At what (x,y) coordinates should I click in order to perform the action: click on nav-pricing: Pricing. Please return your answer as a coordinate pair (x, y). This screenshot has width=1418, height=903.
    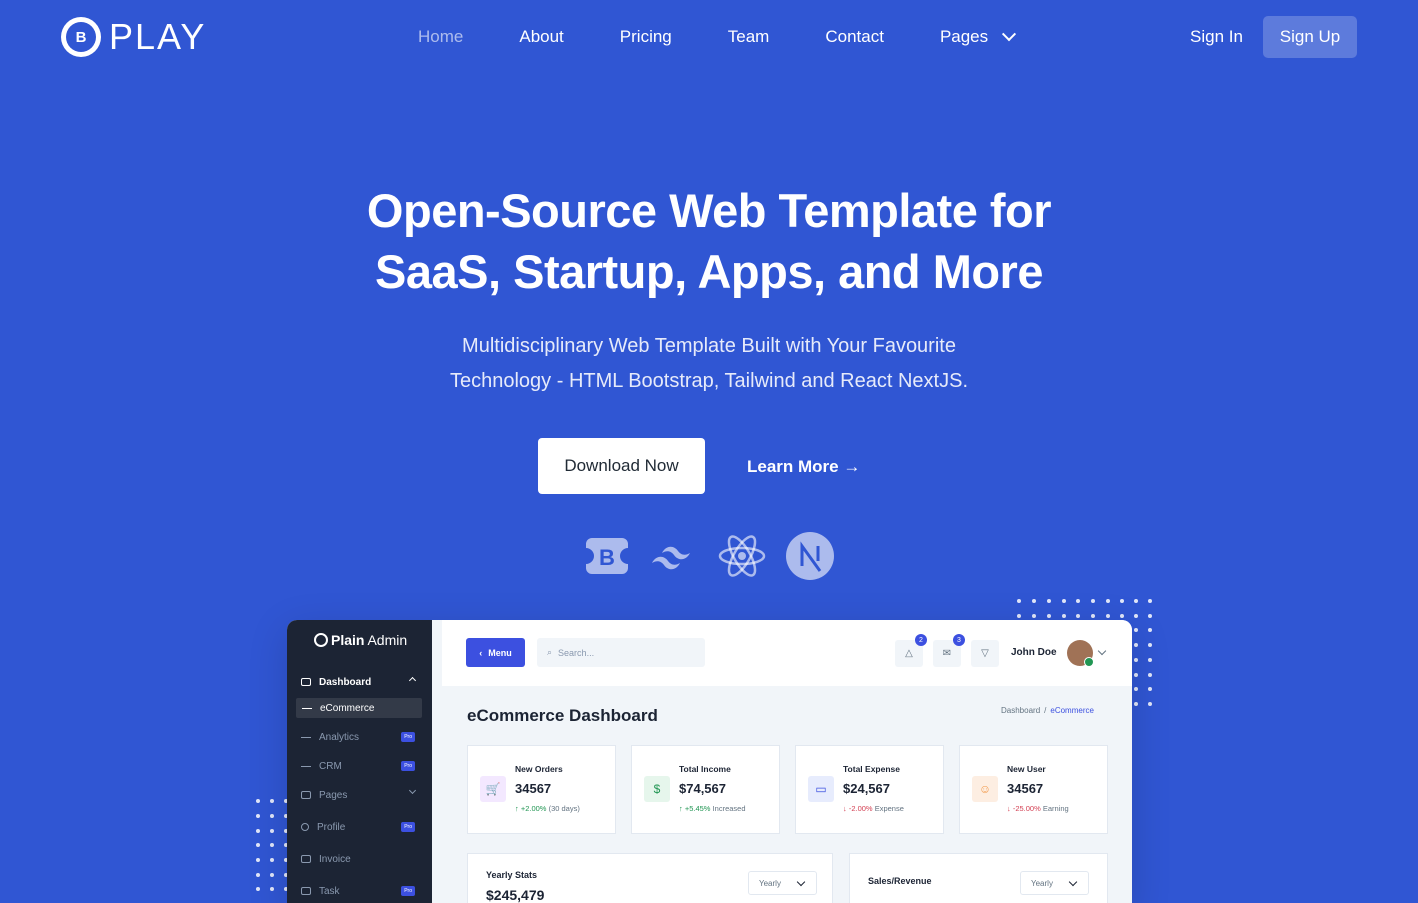
    Looking at the image, I should click on (646, 37).